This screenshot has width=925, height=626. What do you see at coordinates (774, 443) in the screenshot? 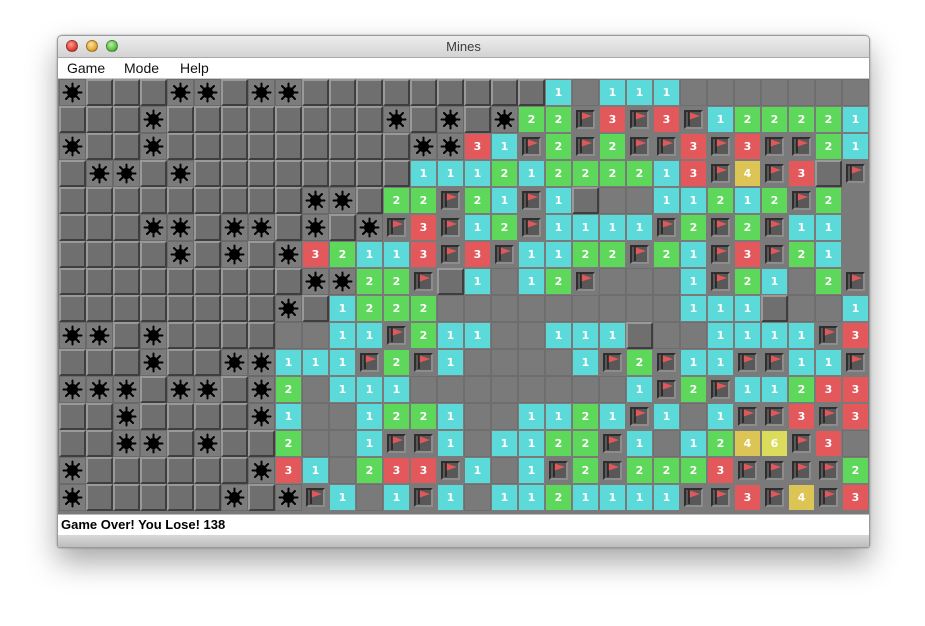
I see `number-cell: 6` at bounding box center [774, 443].